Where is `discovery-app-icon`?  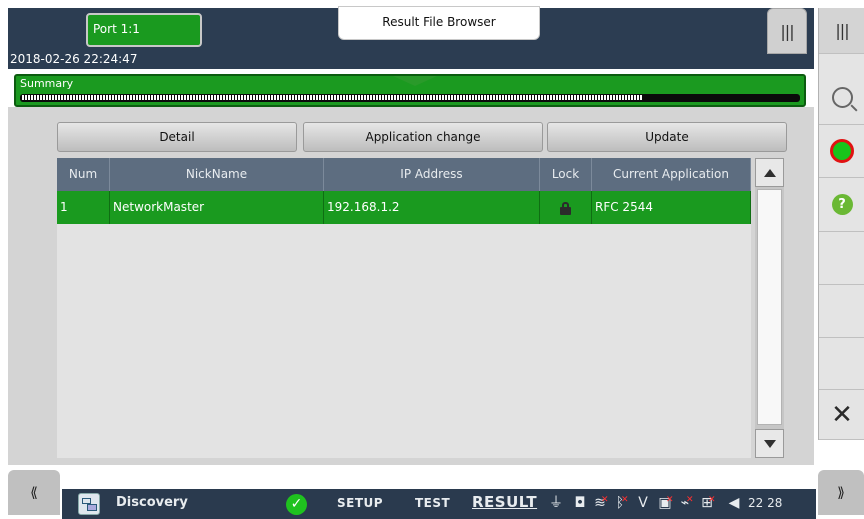
discovery-app-icon is located at coordinates (89, 504).